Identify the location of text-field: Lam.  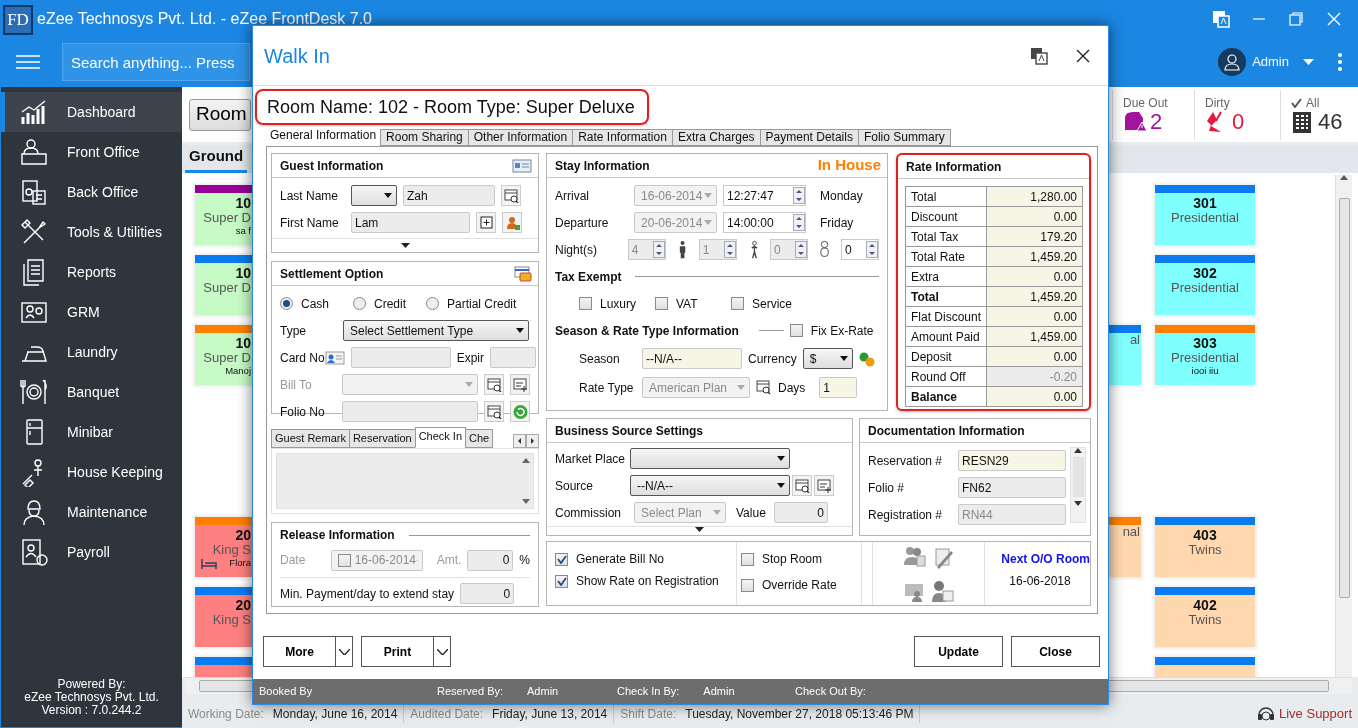
(410, 222).